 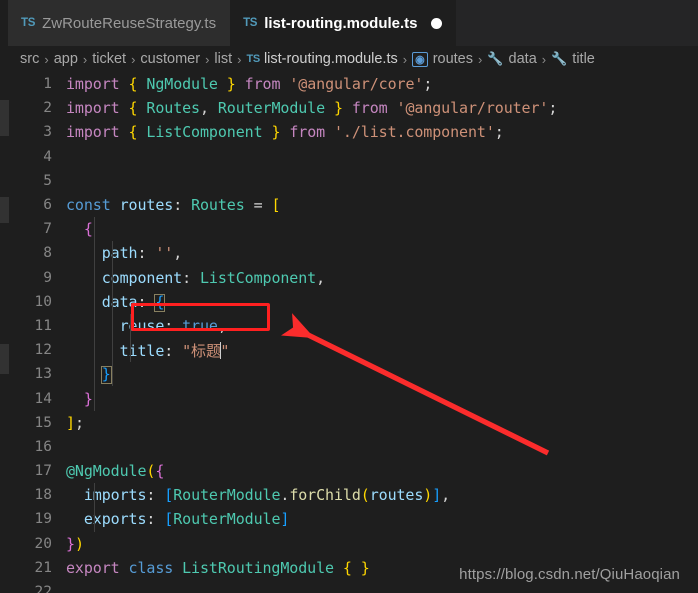 I want to click on line-number: 10, so click(x=43, y=301).